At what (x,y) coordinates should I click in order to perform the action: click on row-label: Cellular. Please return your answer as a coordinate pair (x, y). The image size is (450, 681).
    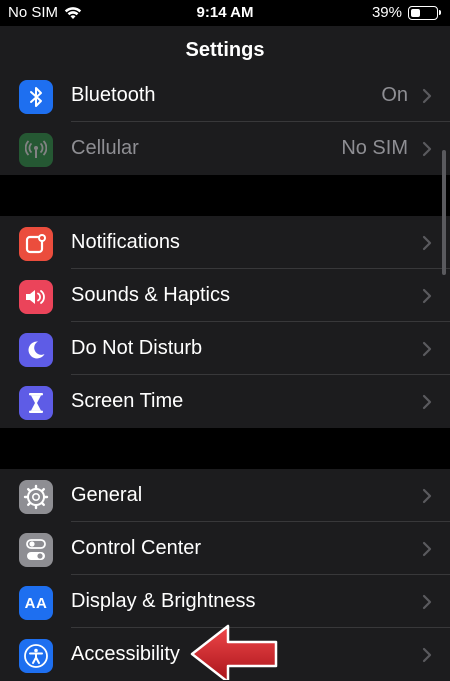
    Looking at the image, I should click on (105, 148).